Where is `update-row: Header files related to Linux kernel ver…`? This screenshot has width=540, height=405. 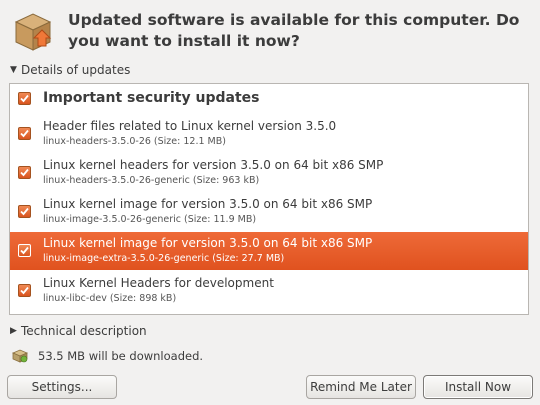 update-row: Header files related to Linux kernel ver… is located at coordinates (269, 133).